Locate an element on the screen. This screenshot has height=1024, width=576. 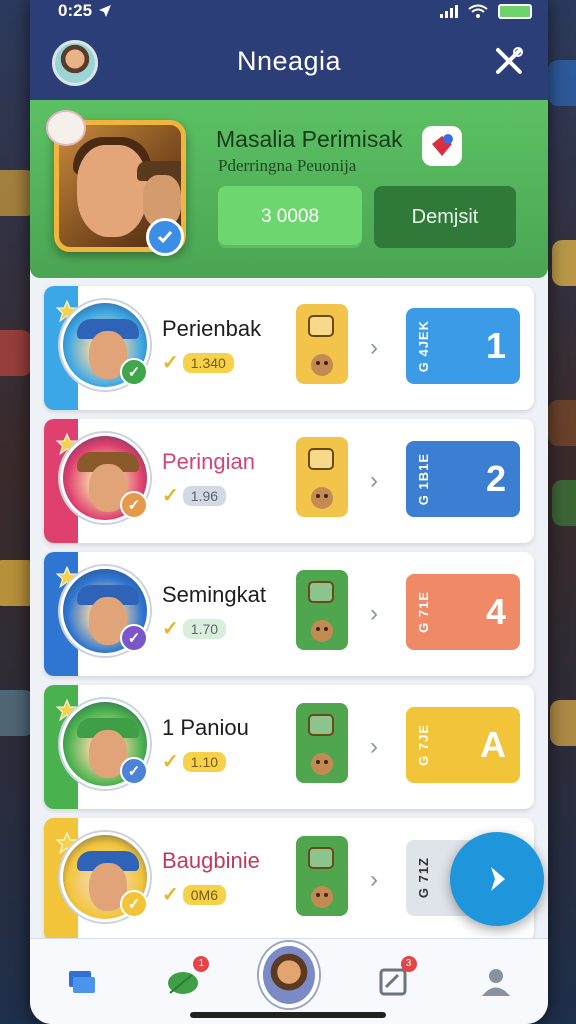
profile-center-icon is located at coordinates (288, 974).